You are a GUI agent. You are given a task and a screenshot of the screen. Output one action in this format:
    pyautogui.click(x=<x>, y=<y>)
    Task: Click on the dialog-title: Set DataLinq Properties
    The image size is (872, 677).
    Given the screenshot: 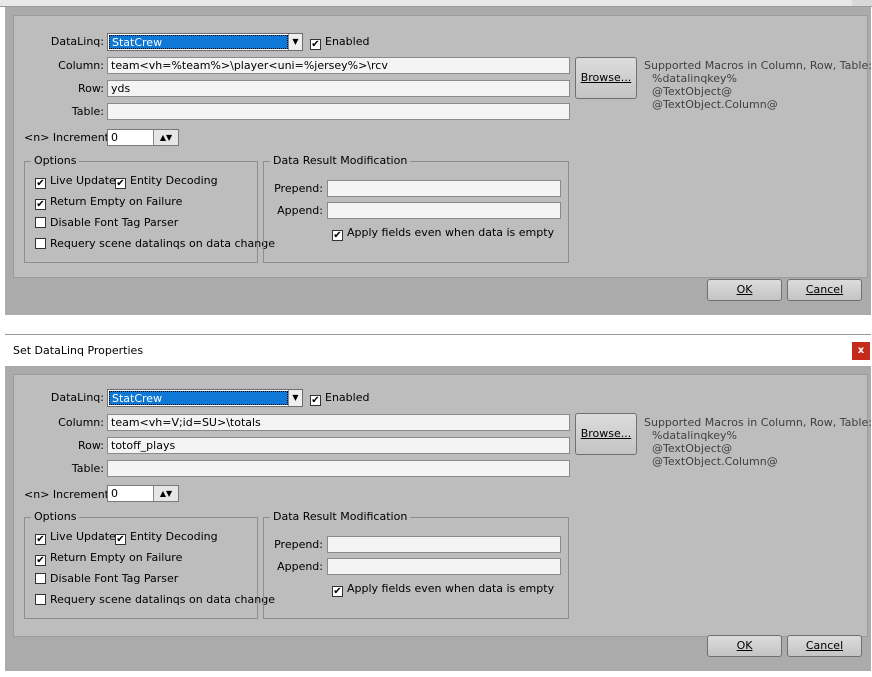 What is the action you would take?
    pyautogui.click(x=78, y=350)
    